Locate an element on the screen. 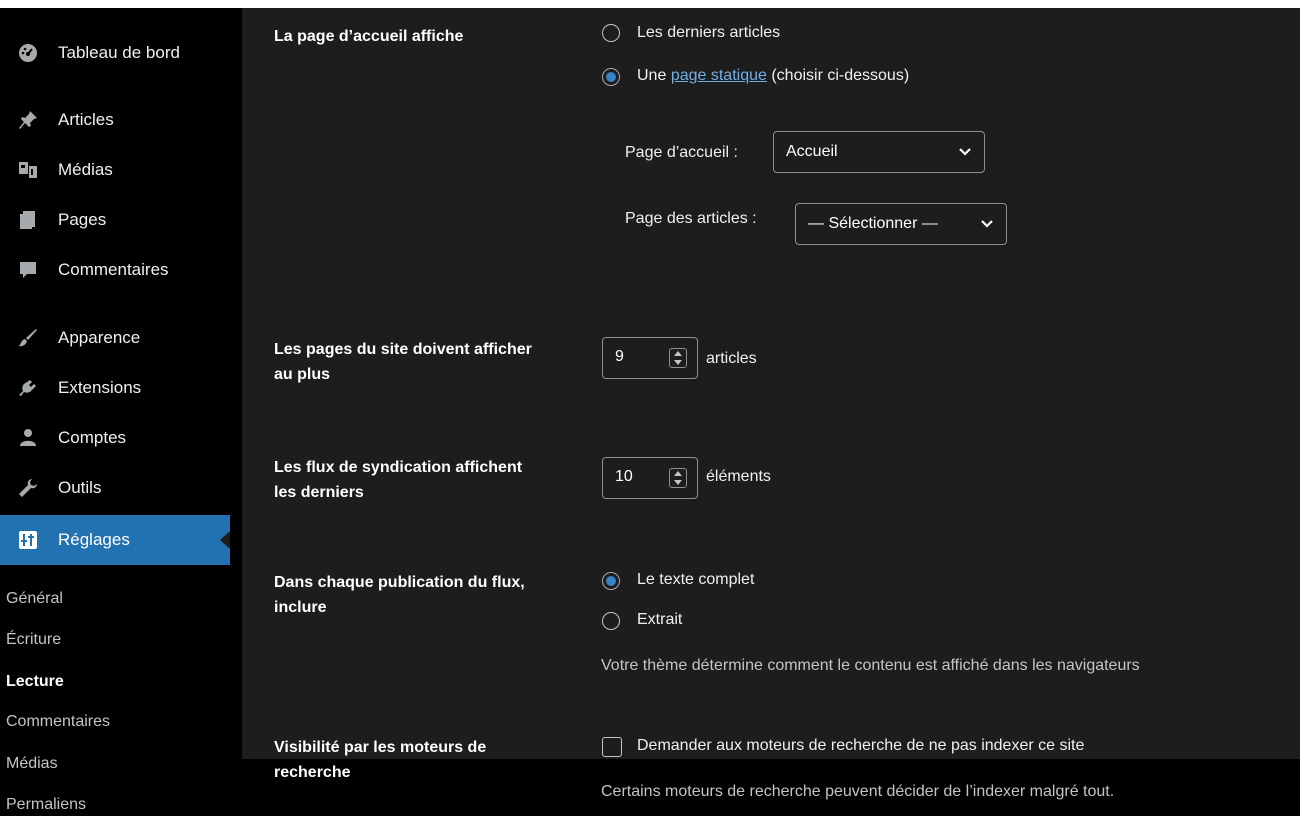 The height and width of the screenshot is (816, 1300). submenu-comments: Commentaires is located at coordinates (58, 722).